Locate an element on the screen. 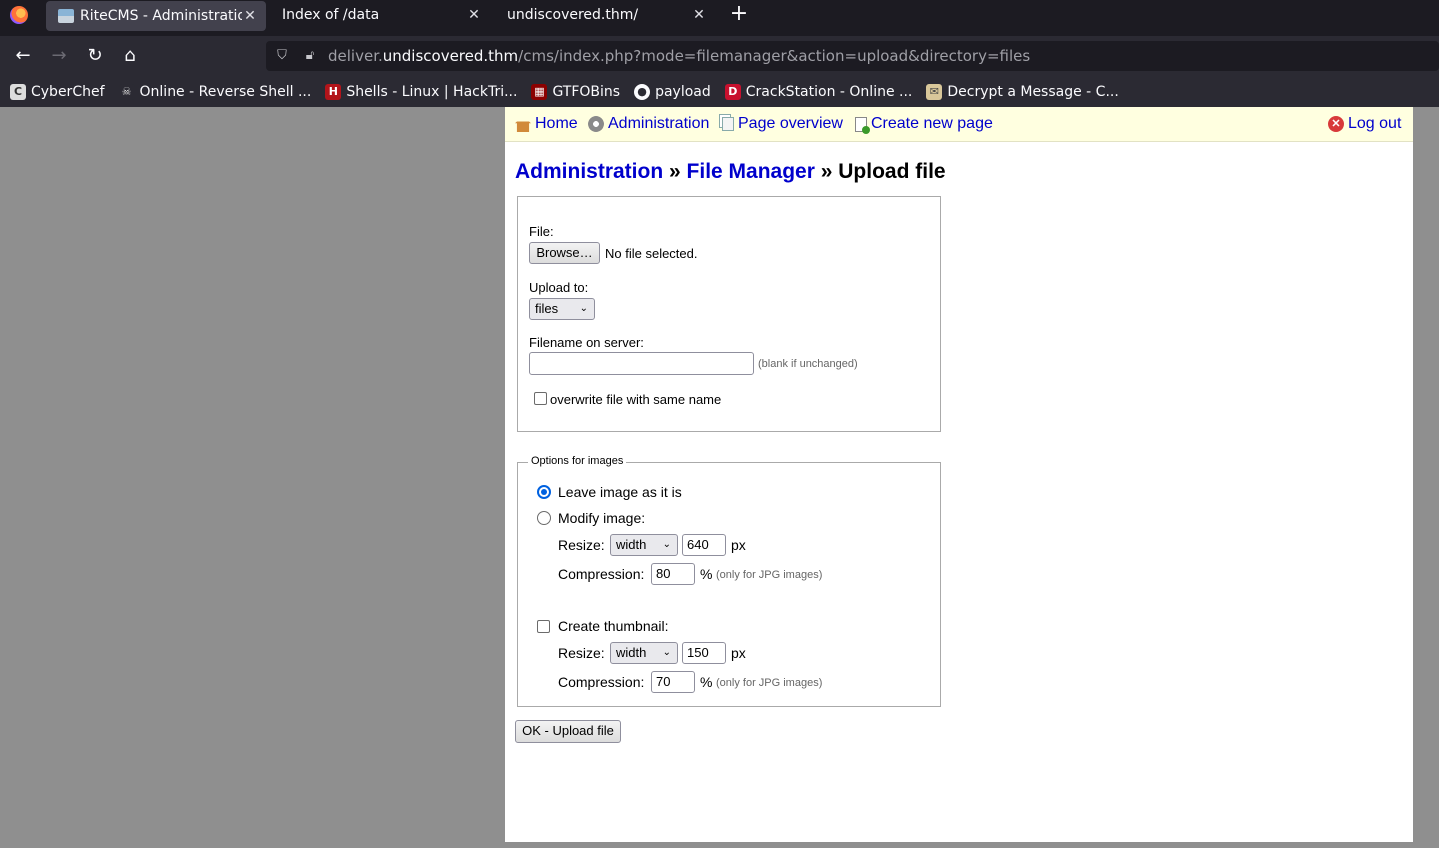  image-options-legend: Options for images is located at coordinates (577, 461).